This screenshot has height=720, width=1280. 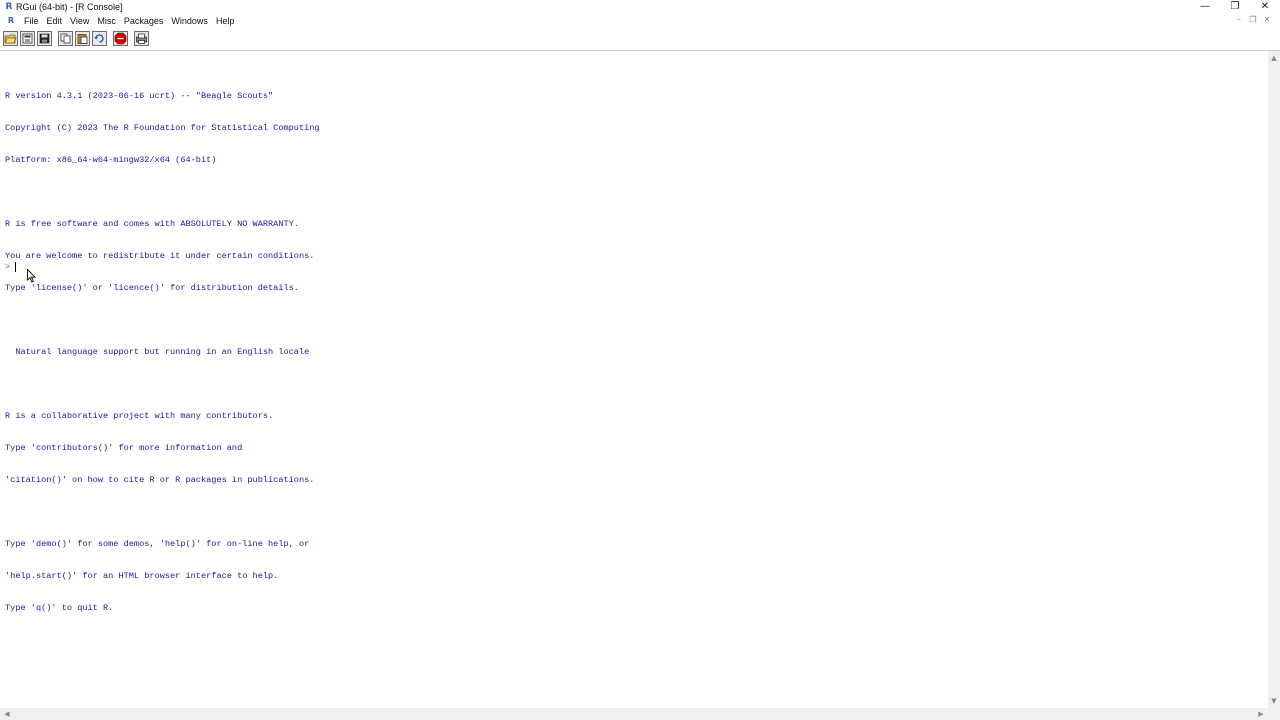 I want to click on copy-paste-button, so click(x=99, y=38).